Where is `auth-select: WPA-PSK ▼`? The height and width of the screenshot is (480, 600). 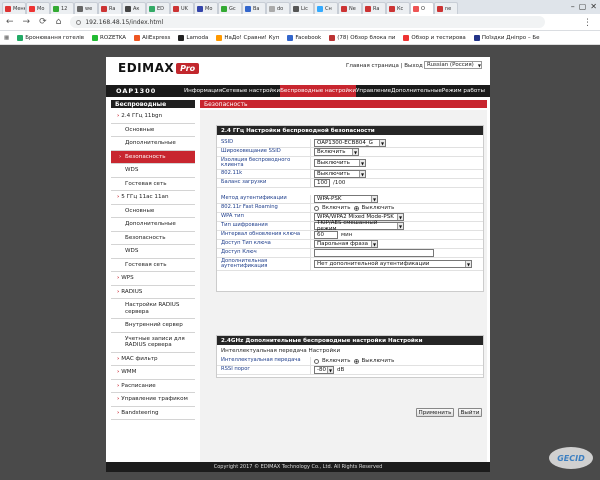 auth-select: WPA-PSK ▼ is located at coordinates (346, 199).